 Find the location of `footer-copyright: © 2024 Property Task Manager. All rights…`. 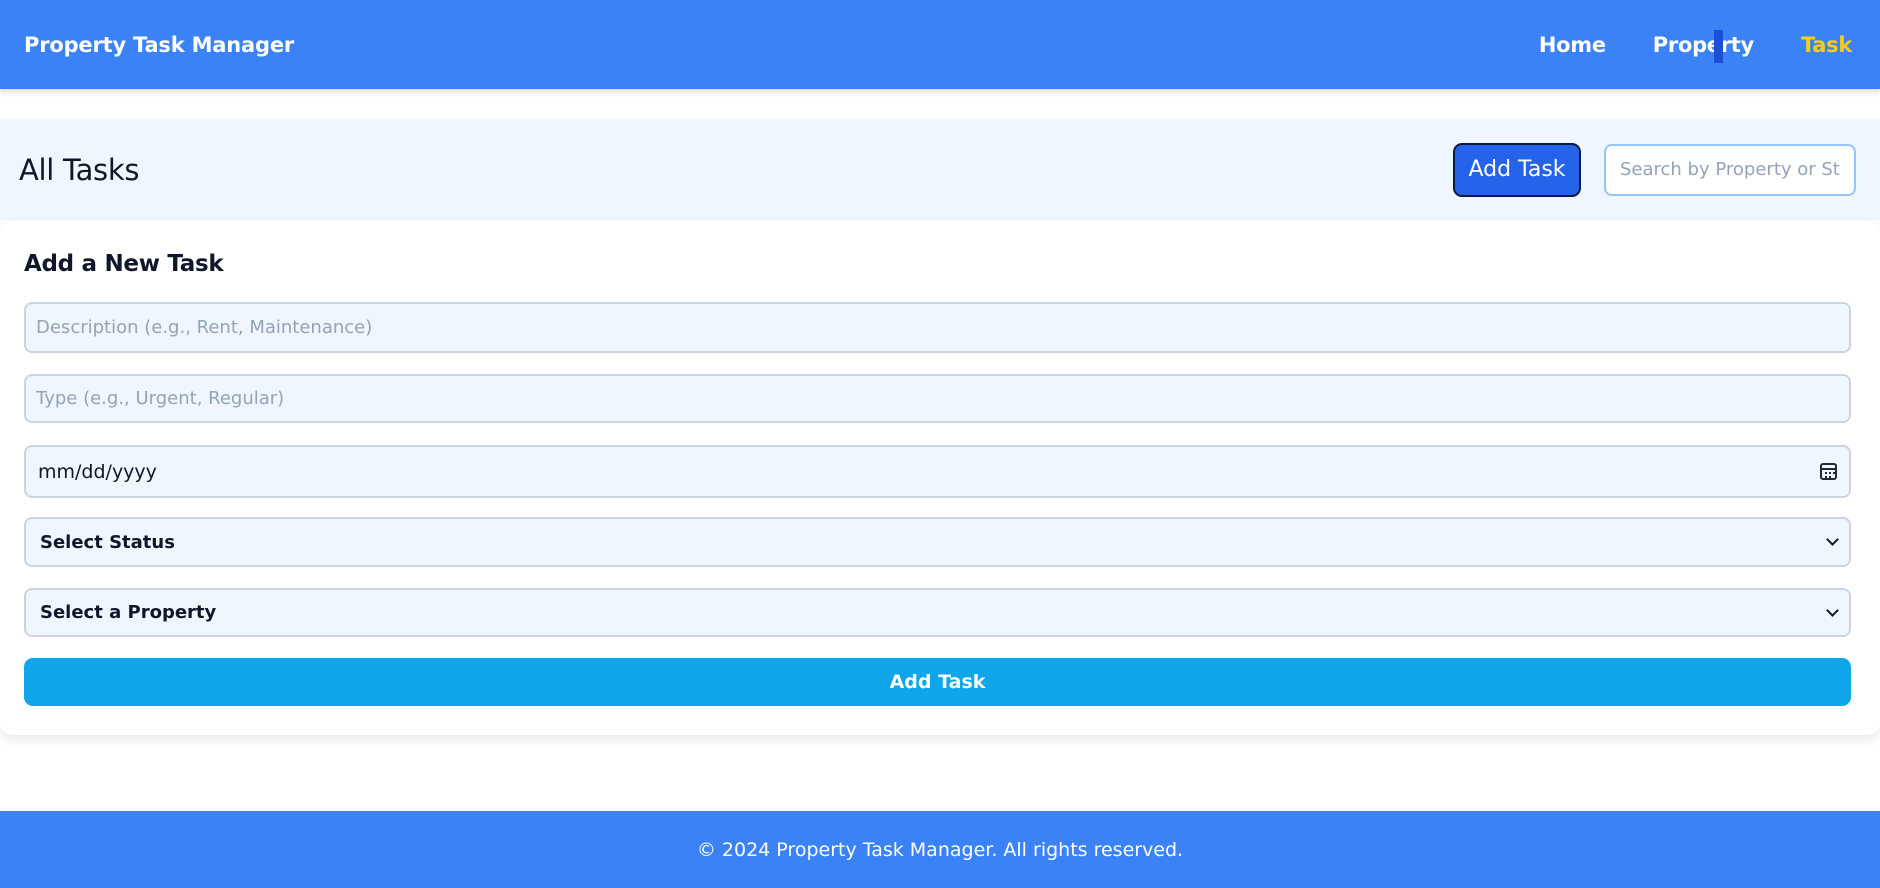

footer-copyright: © 2024 Property Task Manager. All rights… is located at coordinates (940, 849).